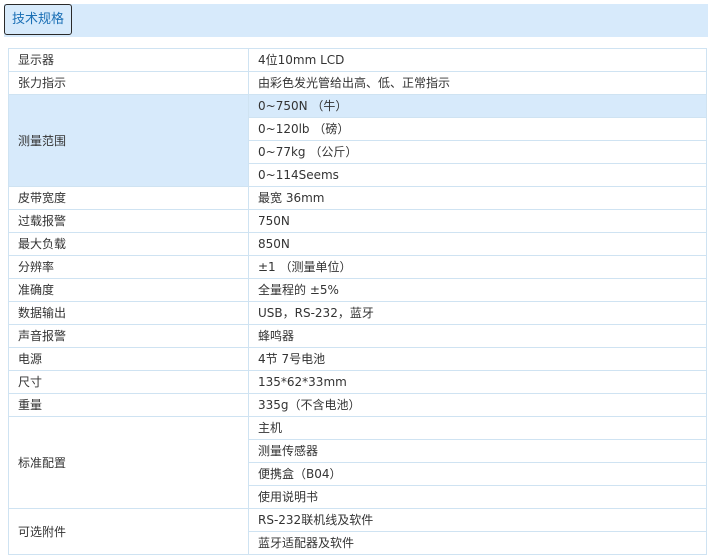 This screenshot has width=713, height=559. Describe the element at coordinates (477, 359) in the screenshot. I see `spec-value: 4节 7号电池` at that location.